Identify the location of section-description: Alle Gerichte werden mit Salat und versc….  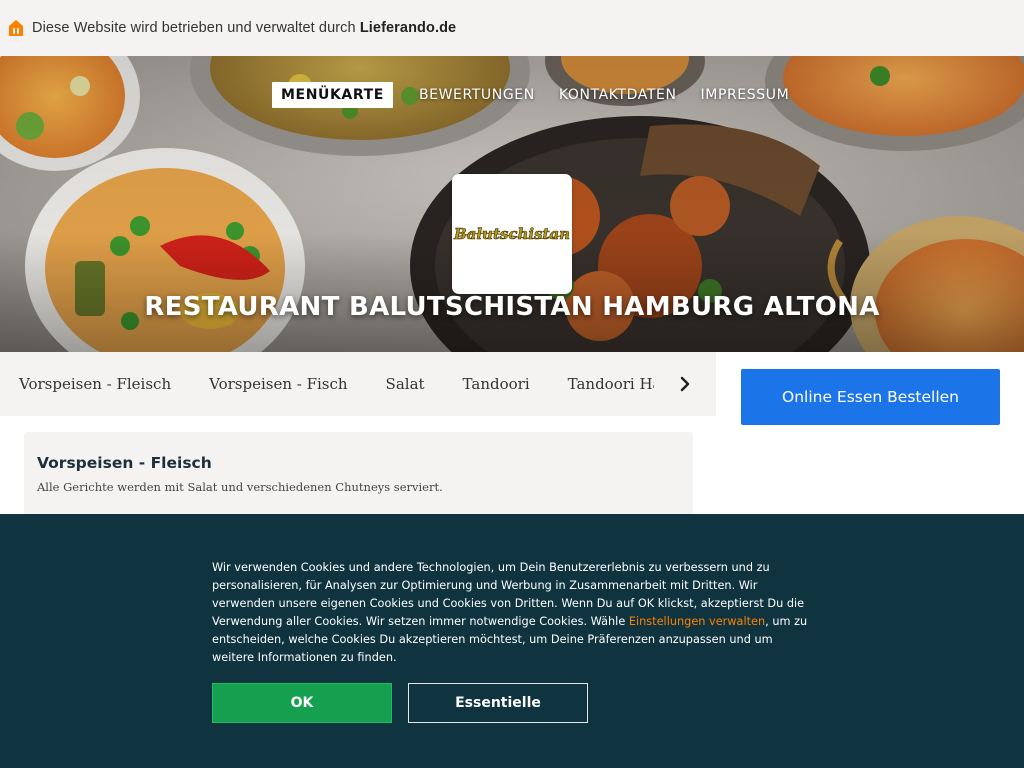
(240, 487).